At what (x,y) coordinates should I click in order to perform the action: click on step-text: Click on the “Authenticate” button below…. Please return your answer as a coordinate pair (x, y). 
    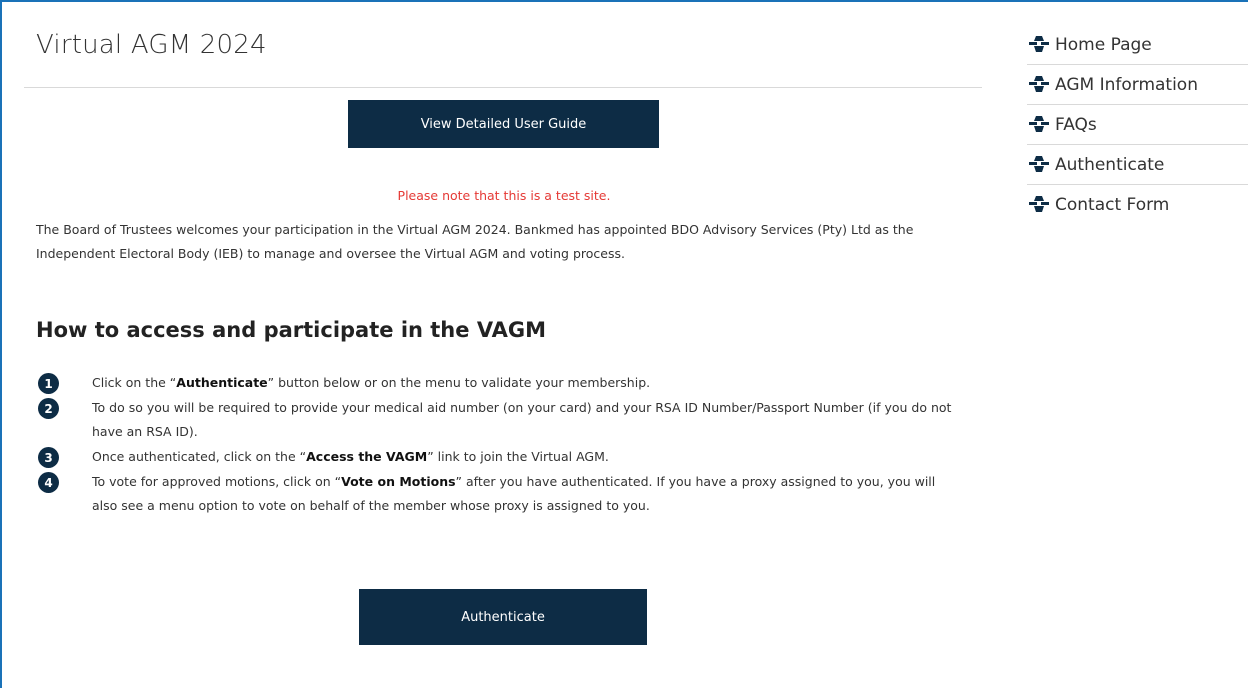
    Looking at the image, I should click on (371, 382).